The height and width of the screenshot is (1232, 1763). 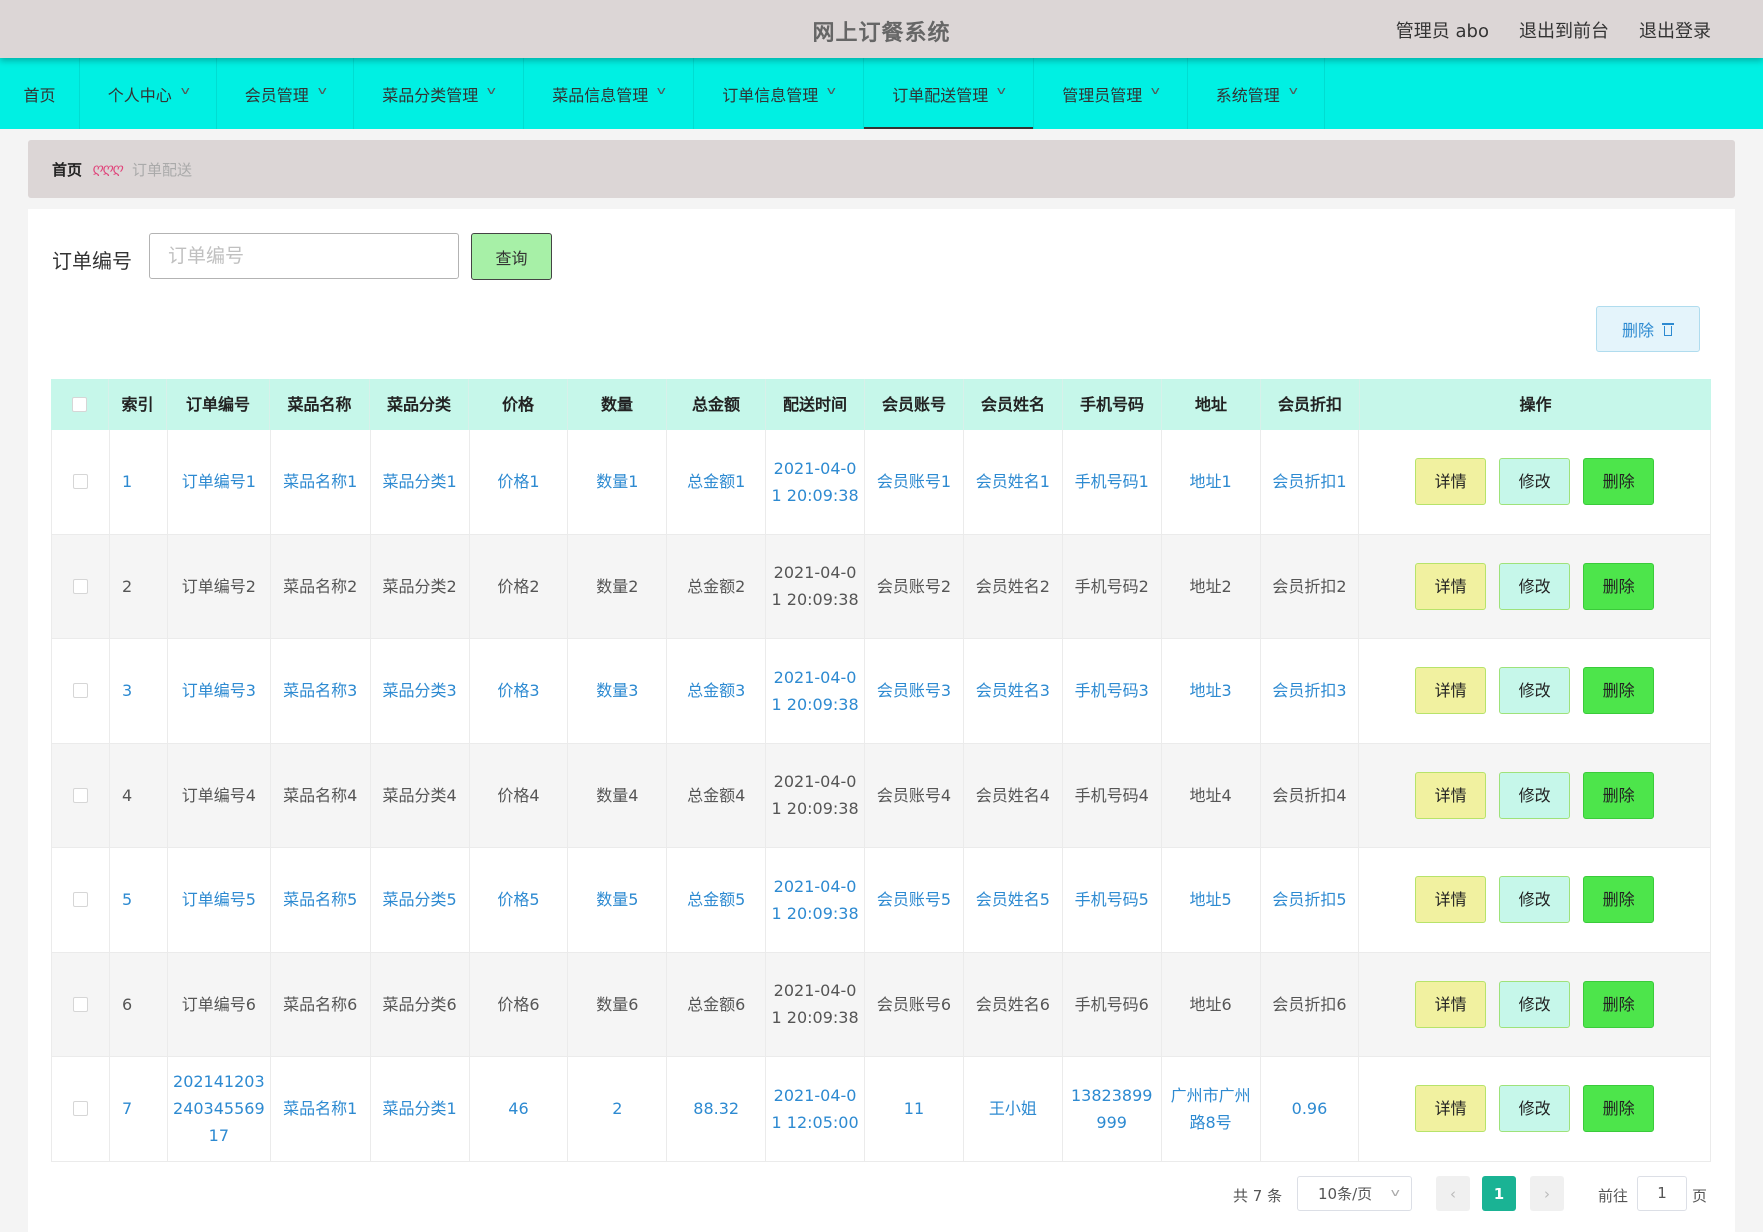 I want to click on cell-index: 5, so click(x=139, y=900).